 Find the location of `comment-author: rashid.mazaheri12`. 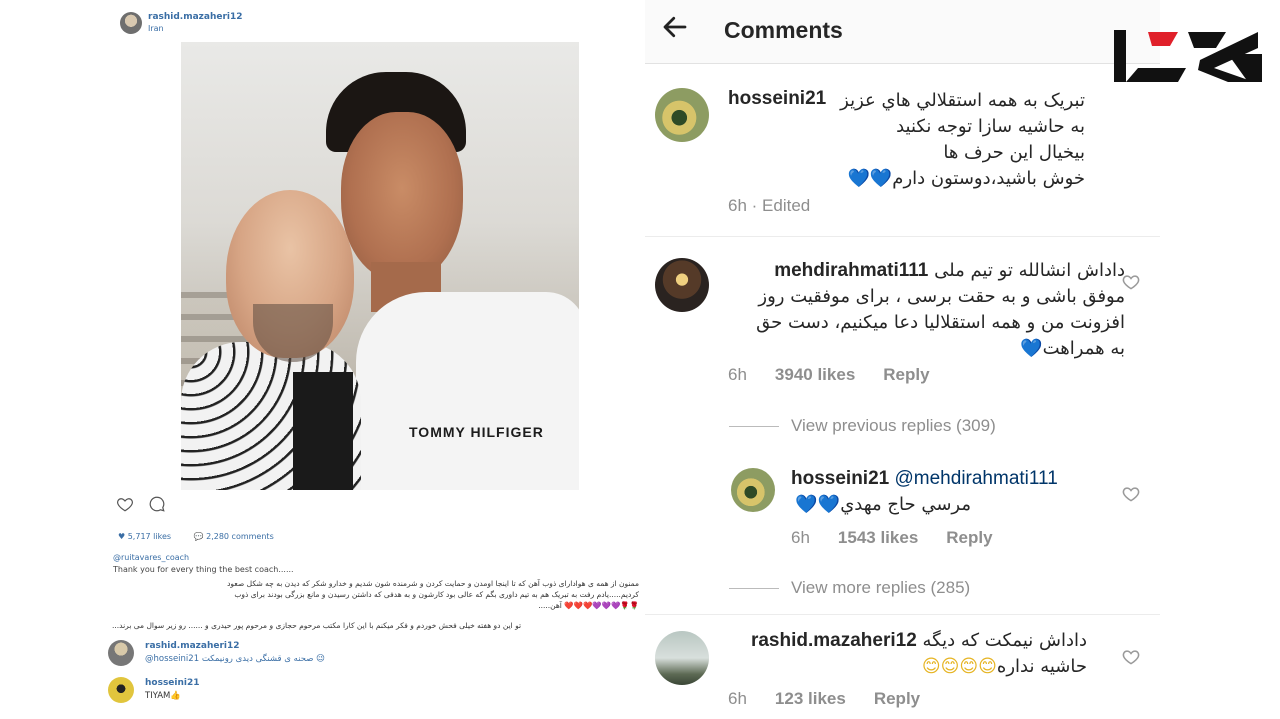

comment-author: rashid.mazaheri12 is located at coordinates (834, 641).